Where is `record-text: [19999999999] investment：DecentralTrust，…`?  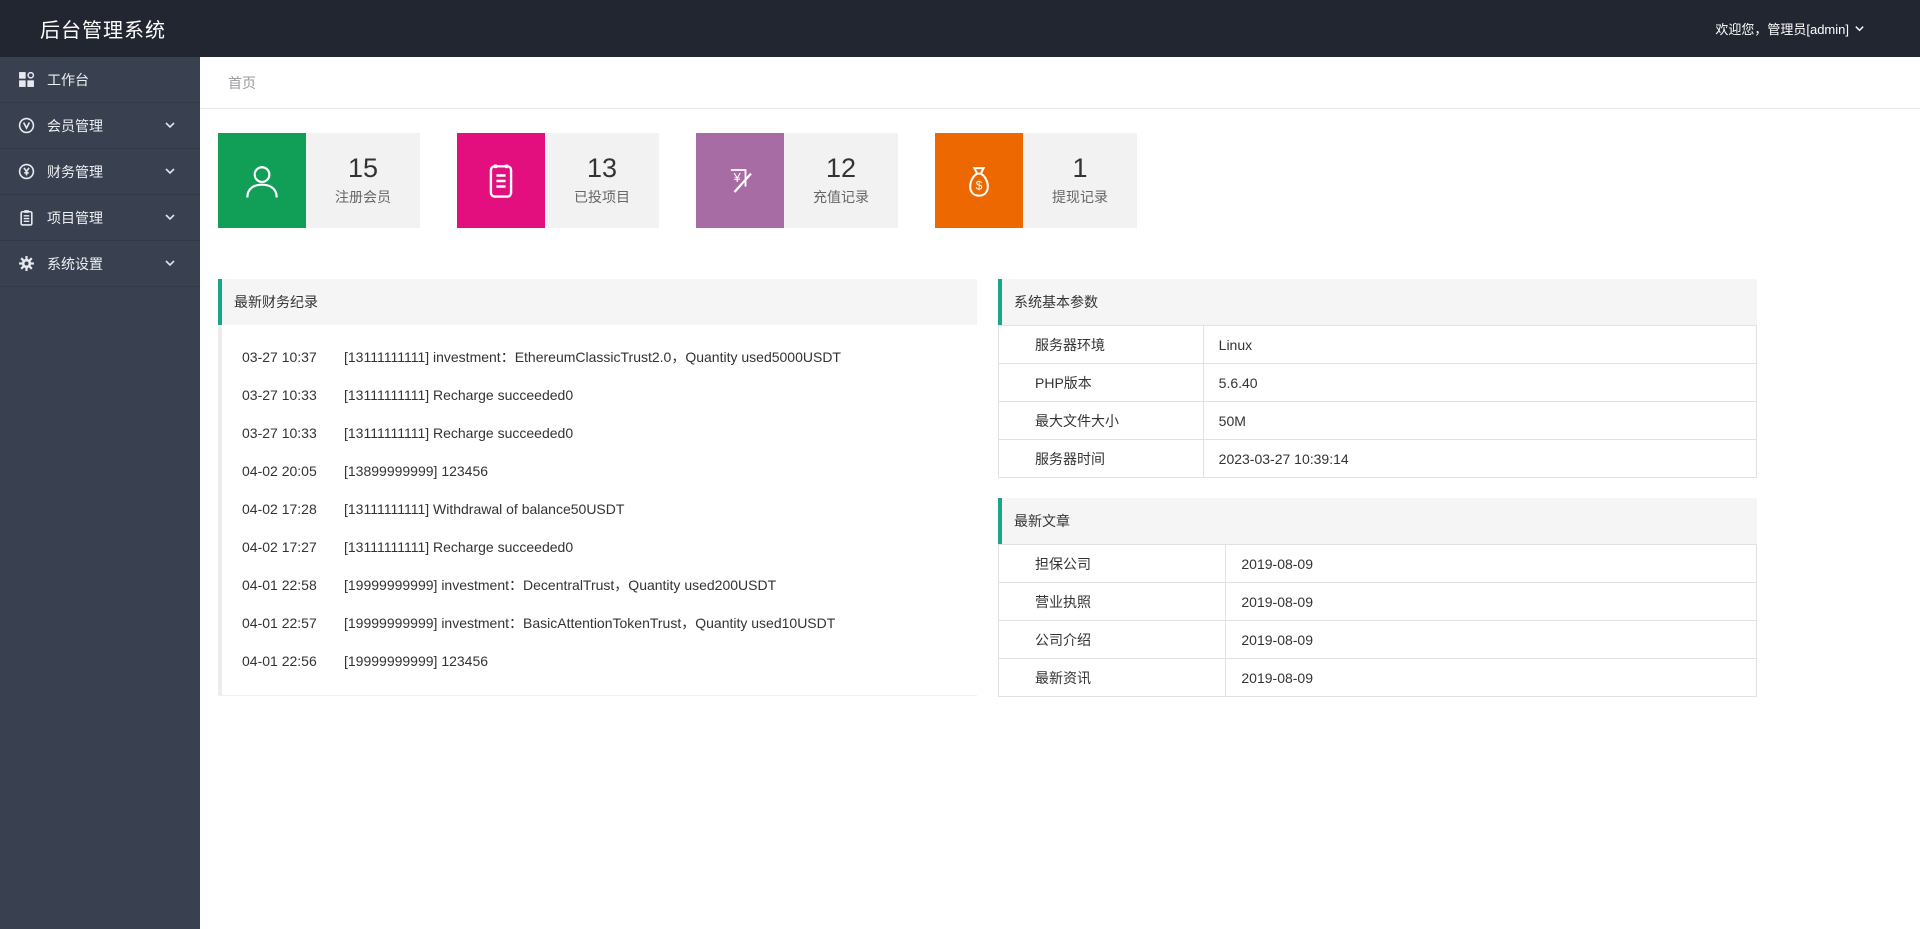
record-text: [19999999999] investment：DecentralTrust，… is located at coordinates (560, 585).